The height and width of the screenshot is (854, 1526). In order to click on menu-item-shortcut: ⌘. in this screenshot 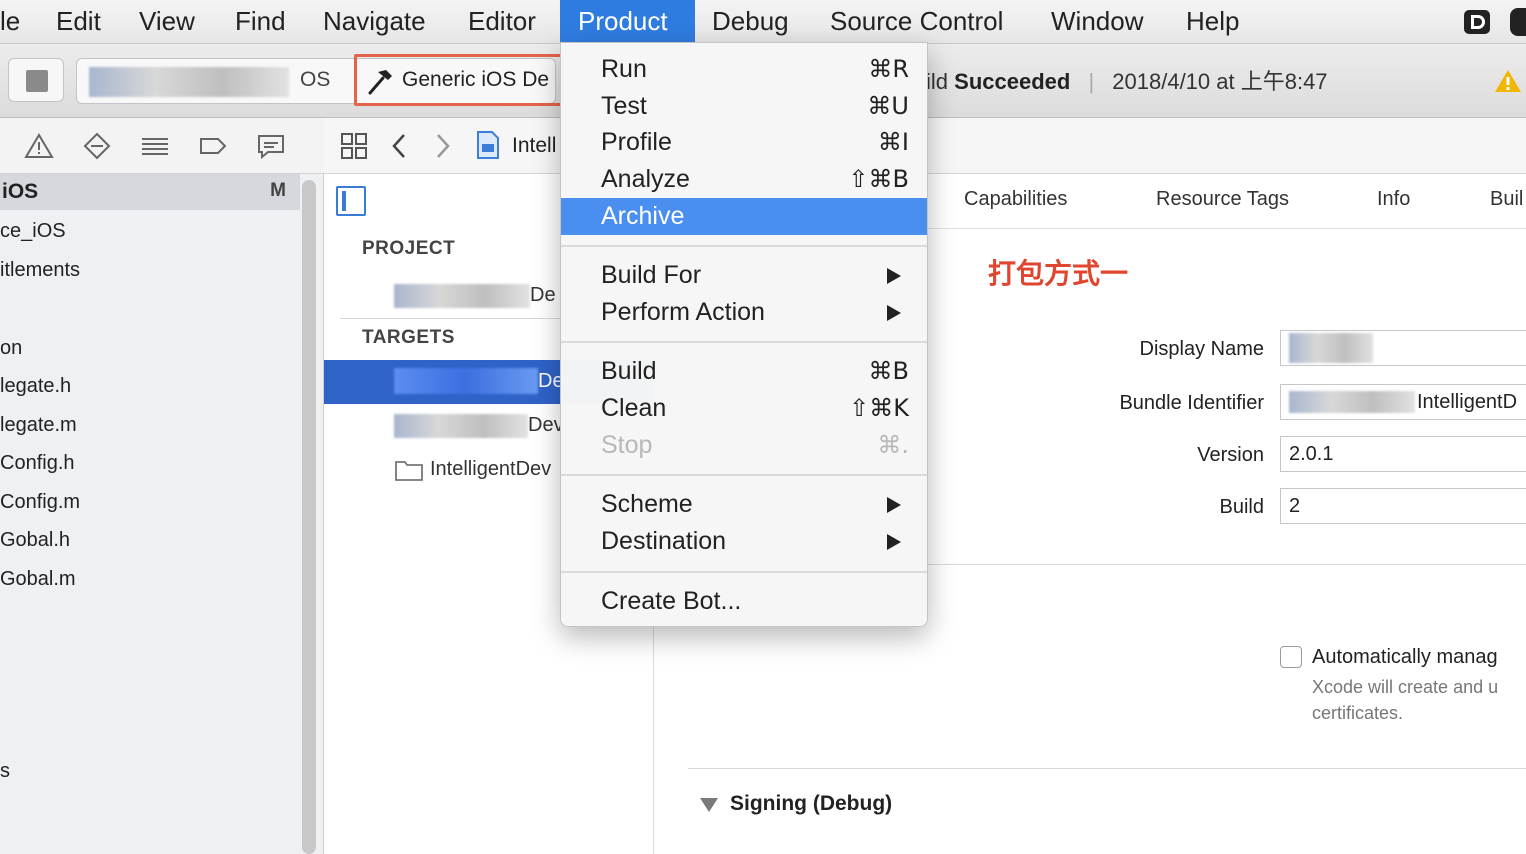, I will do `click(893, 445)`.